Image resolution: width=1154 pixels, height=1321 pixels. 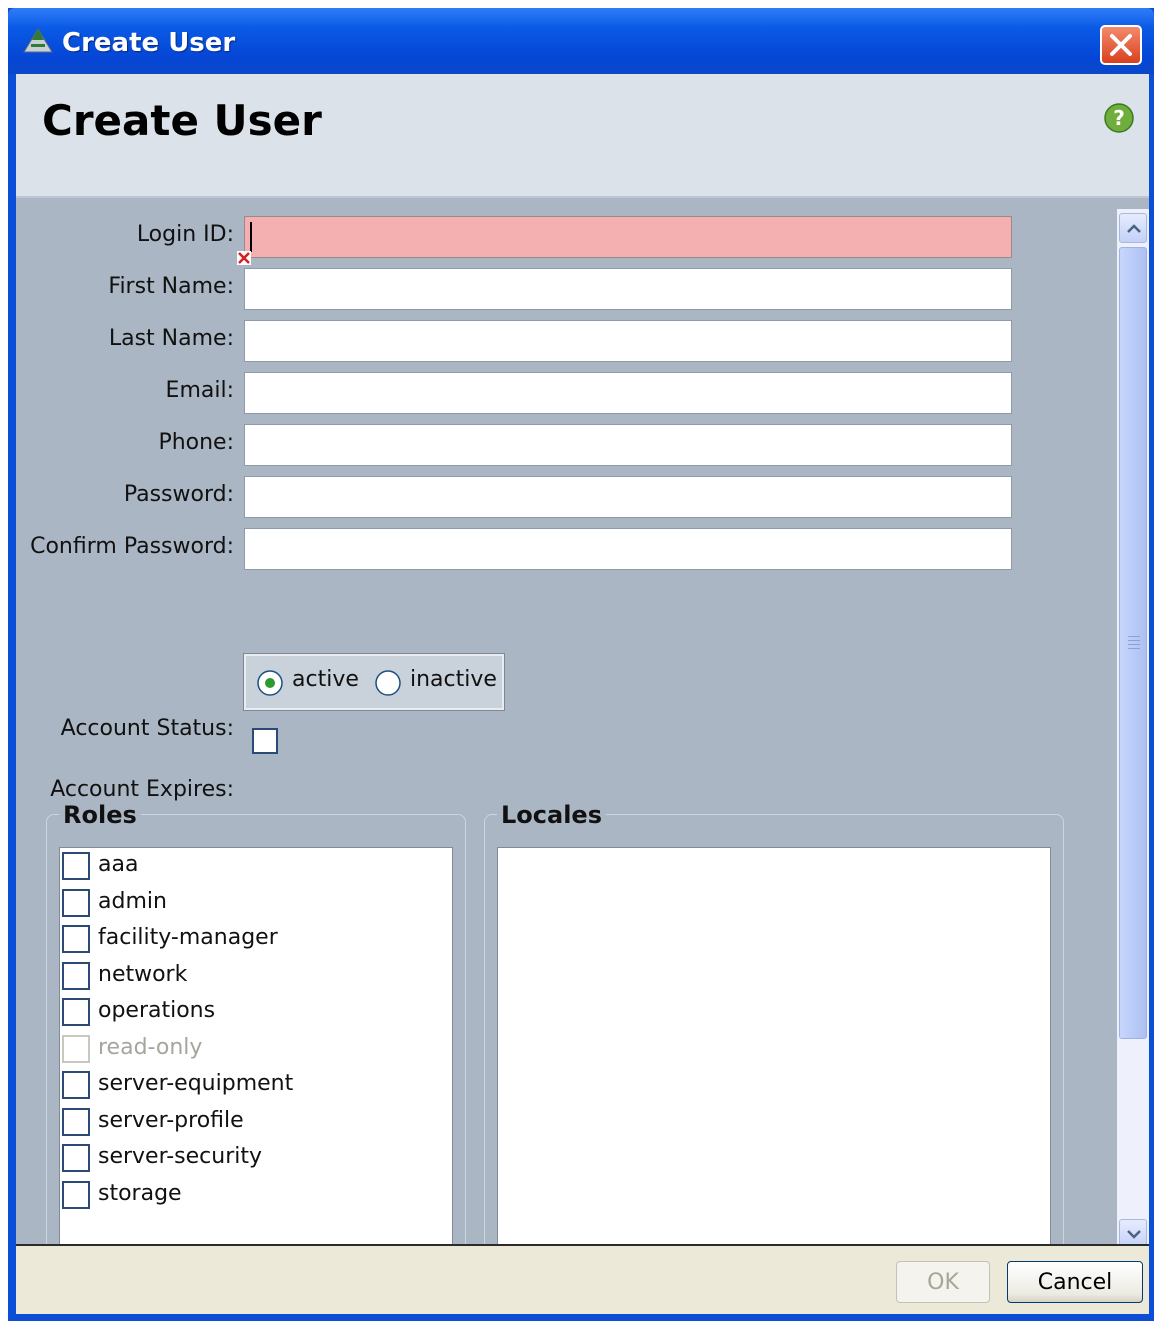 I want to click on role-label: admin, so click(x=132, y=901).